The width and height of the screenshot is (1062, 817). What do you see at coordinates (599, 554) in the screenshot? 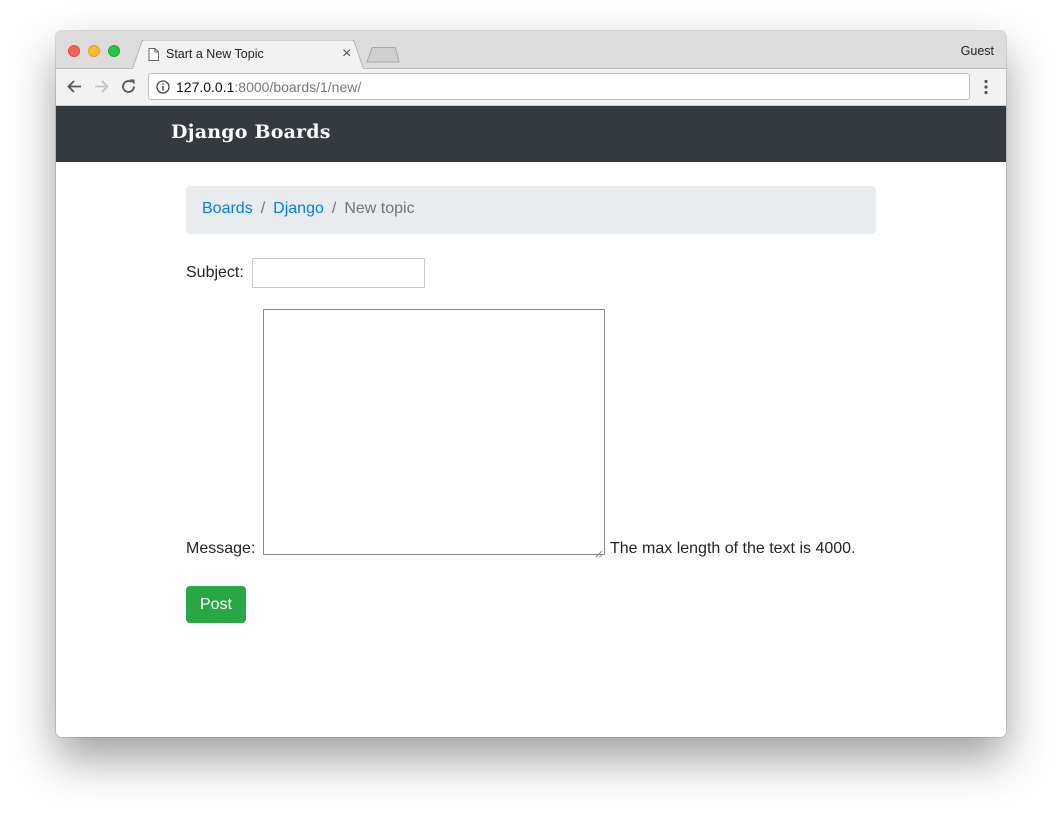
I see `resize-handle-icon` at bounding box center [599, 554].